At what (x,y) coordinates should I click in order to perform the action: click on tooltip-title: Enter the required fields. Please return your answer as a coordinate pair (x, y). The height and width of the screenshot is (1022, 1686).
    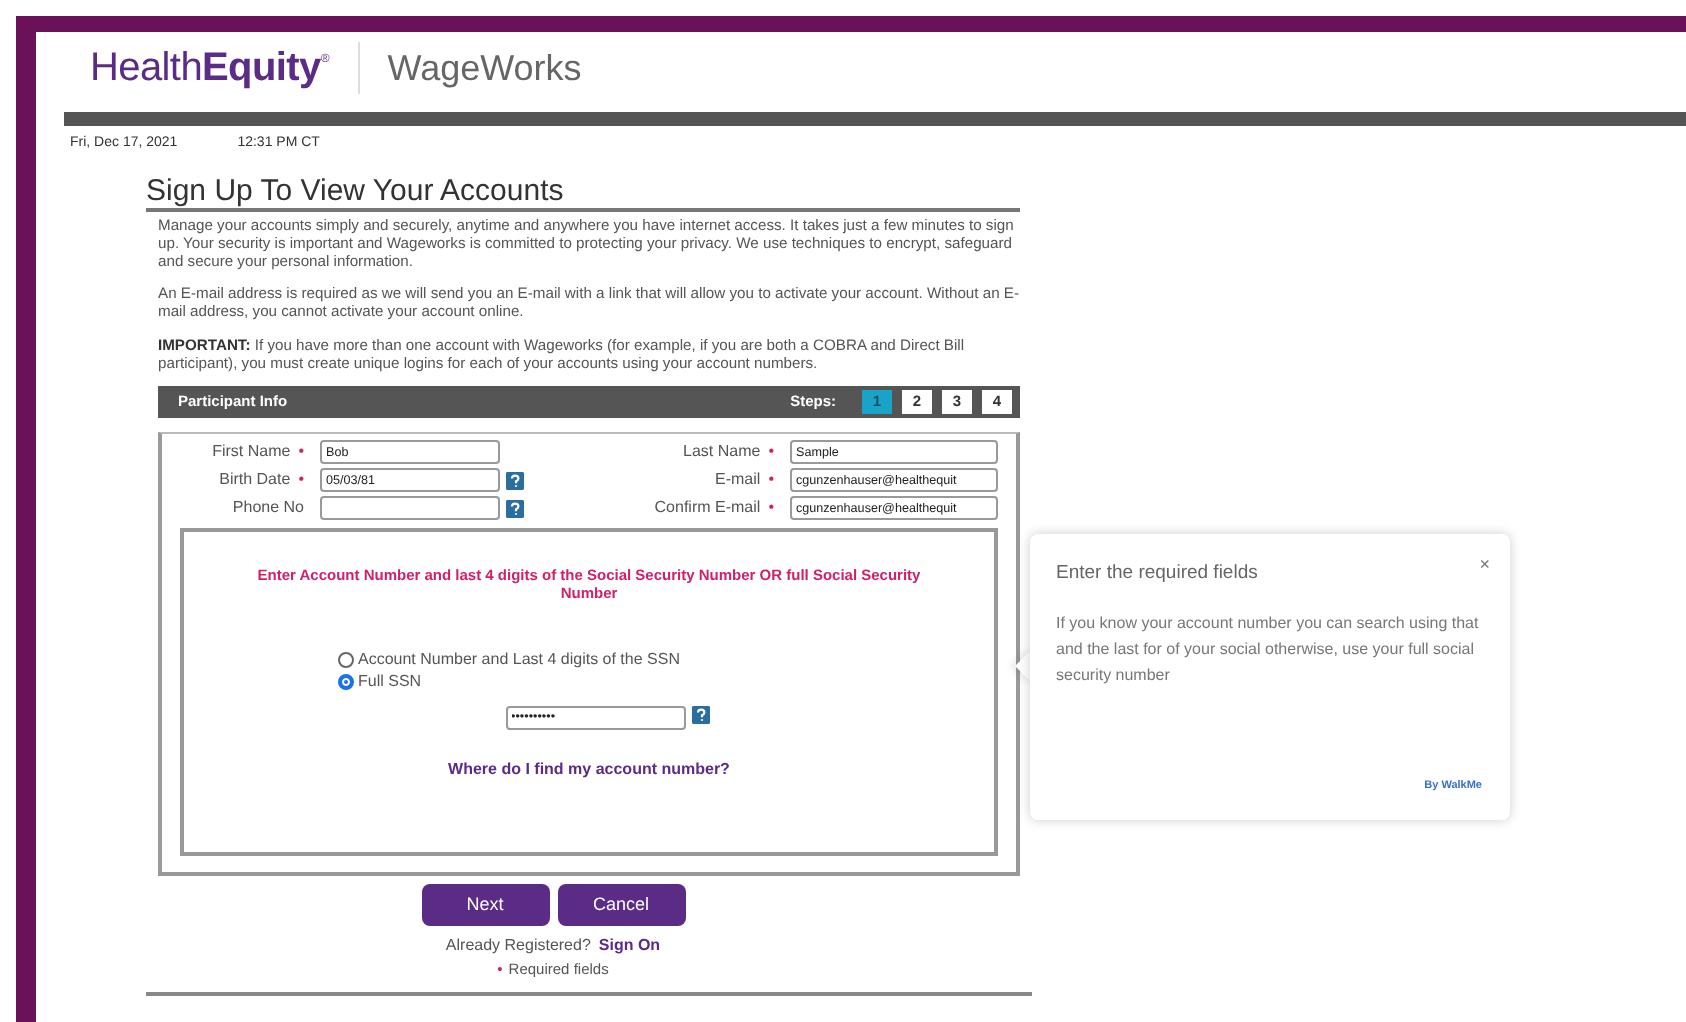
    Looking at the image, I should click on (1158, 574).